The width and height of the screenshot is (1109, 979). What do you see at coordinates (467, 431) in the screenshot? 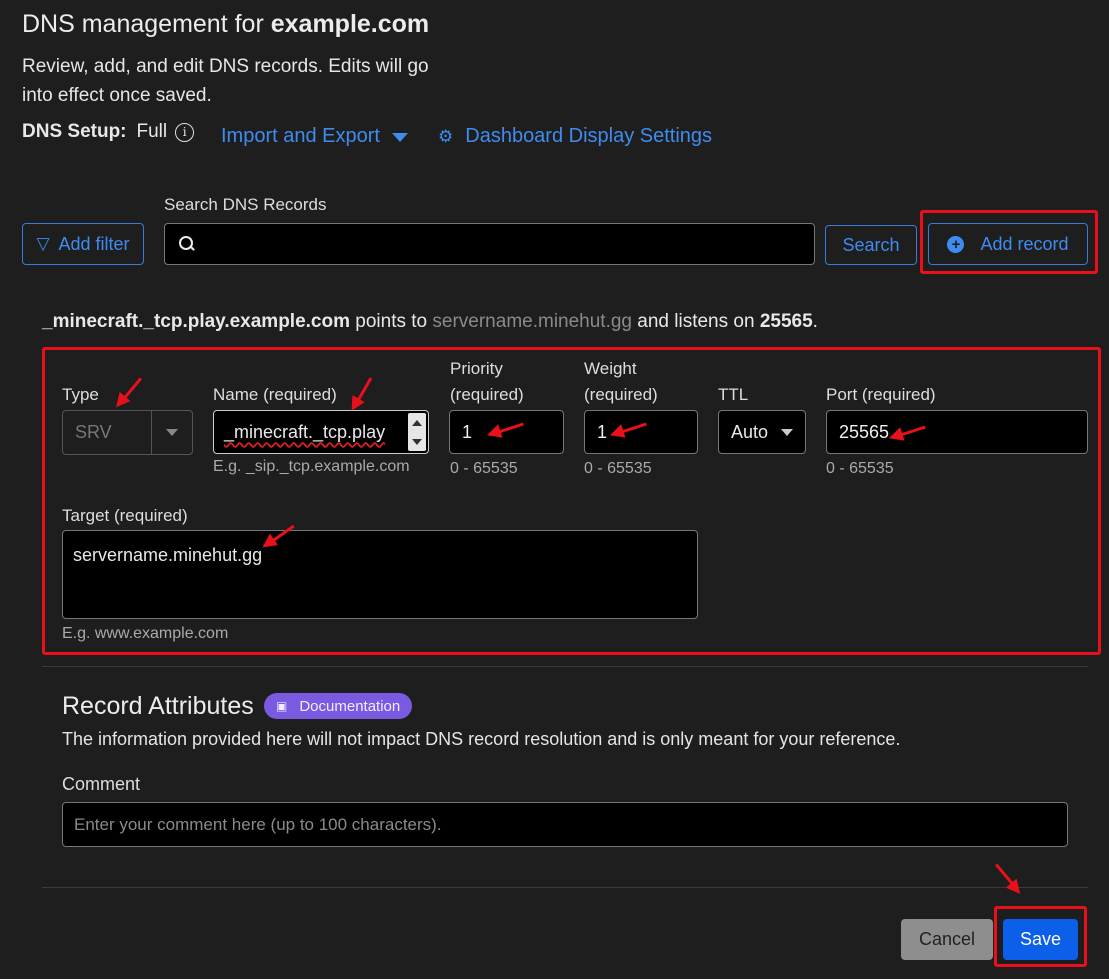
I see `priority-value: 1` at bounding box center [467, 431].